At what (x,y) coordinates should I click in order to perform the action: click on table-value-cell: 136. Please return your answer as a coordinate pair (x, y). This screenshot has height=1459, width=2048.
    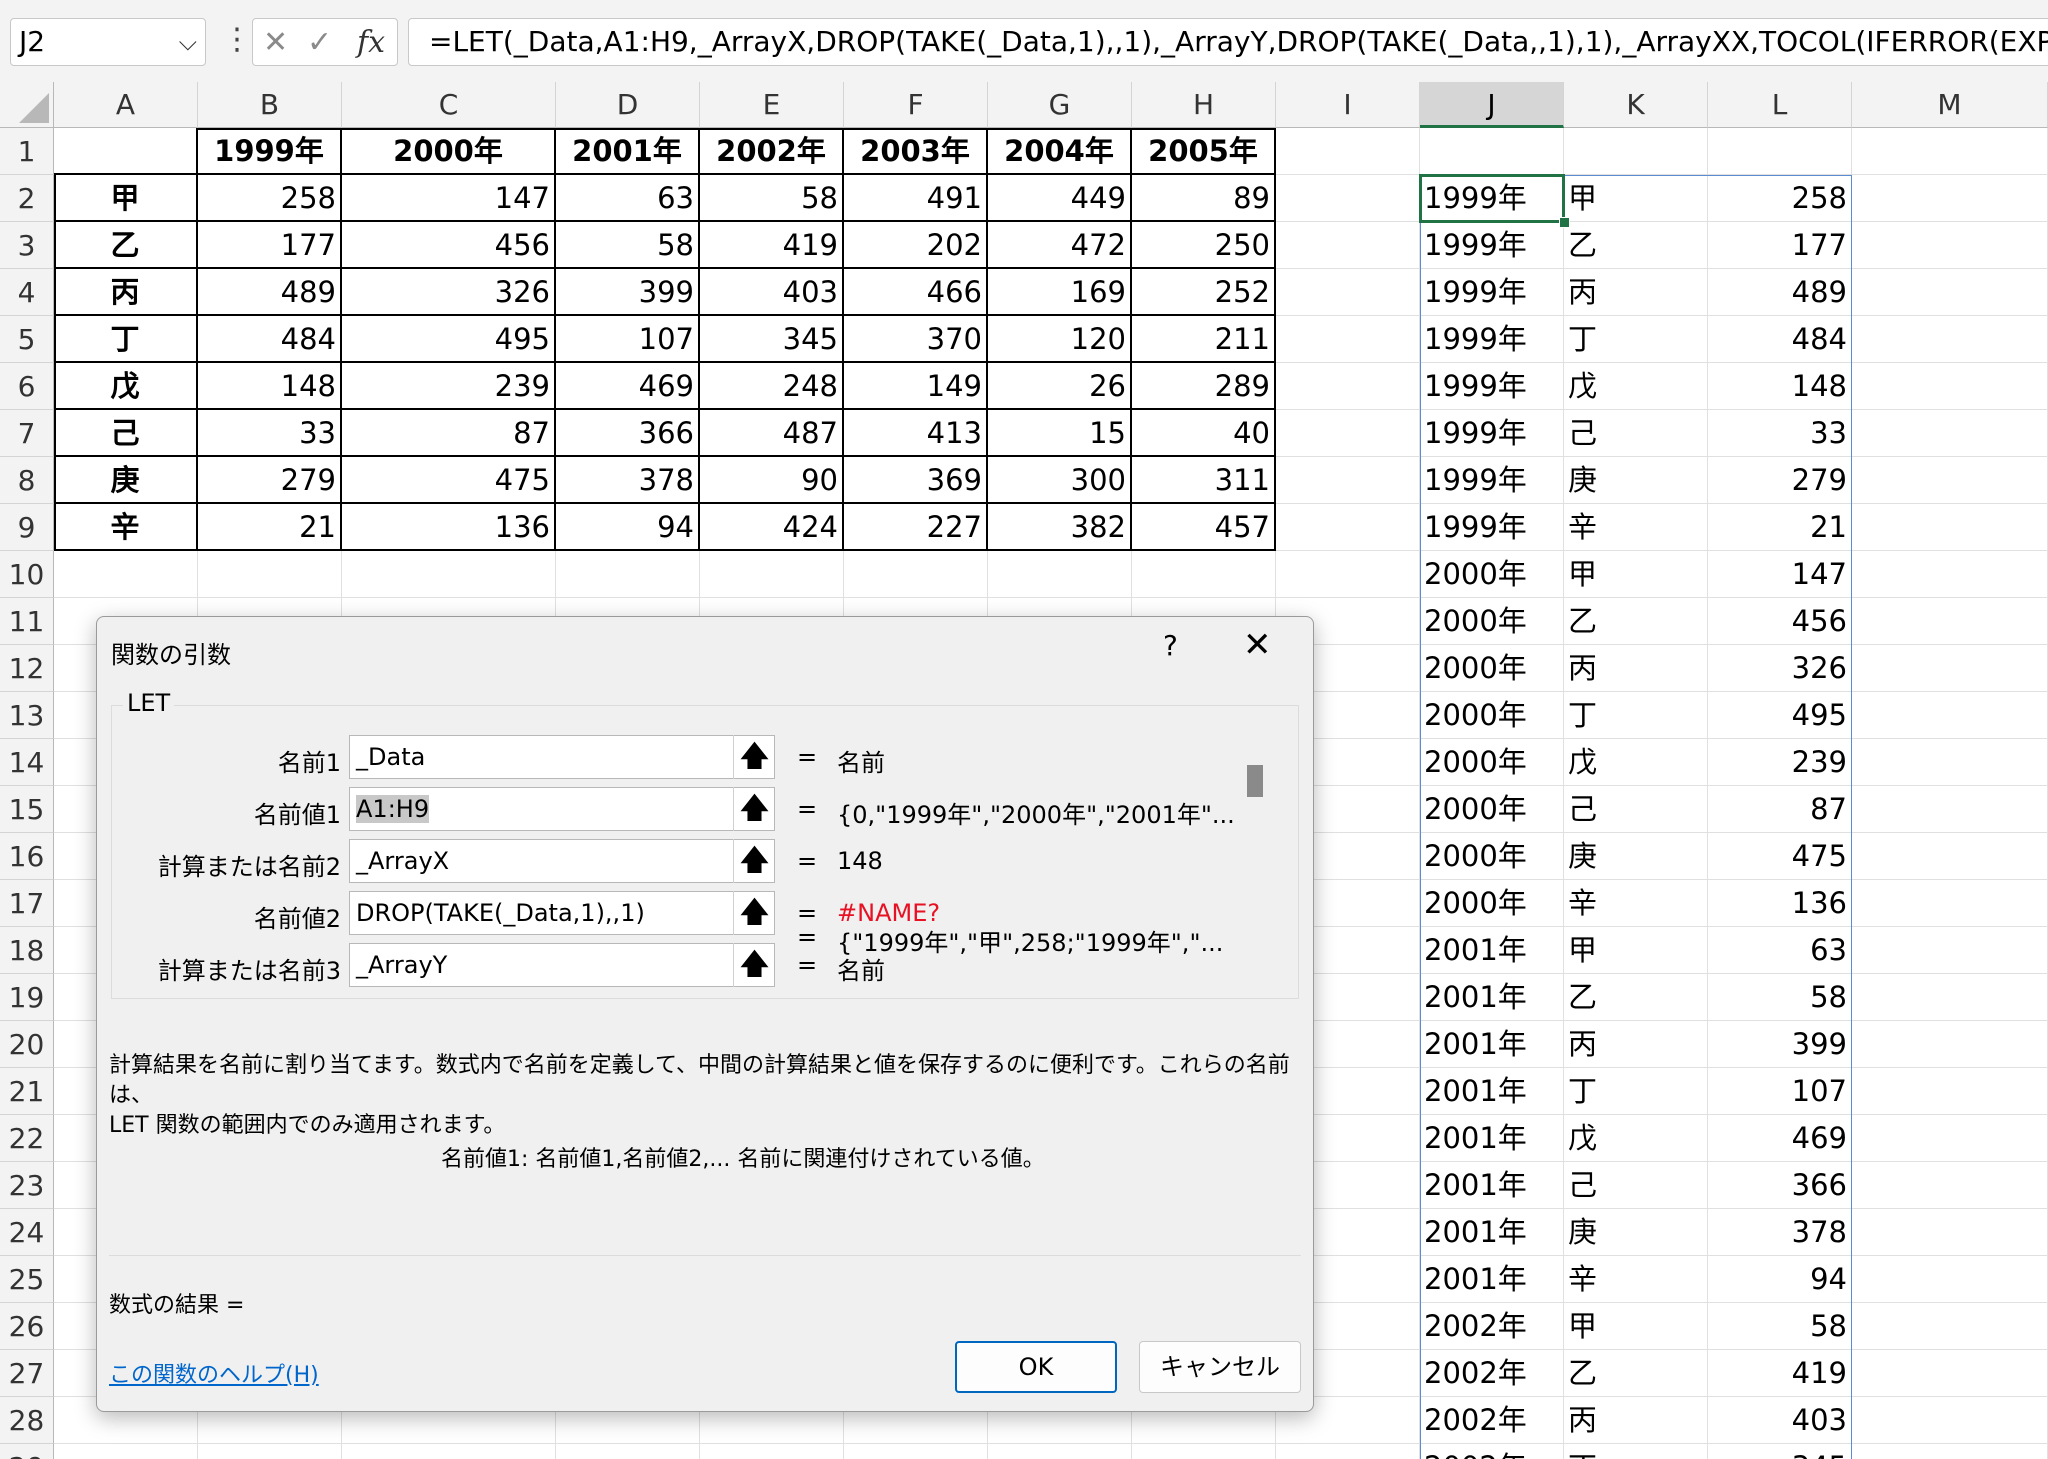
    Looking at the image, I should click on (449, 527).